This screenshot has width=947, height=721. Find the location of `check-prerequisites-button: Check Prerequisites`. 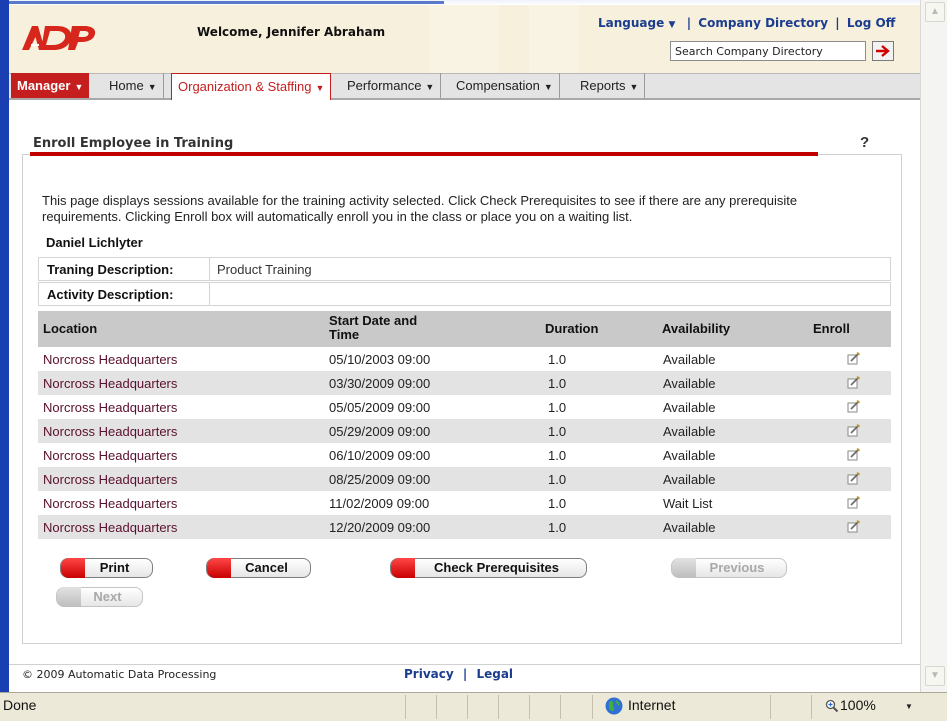

check-prerequisites-button: Check Prerequisites is located at coordinates (488, 568).